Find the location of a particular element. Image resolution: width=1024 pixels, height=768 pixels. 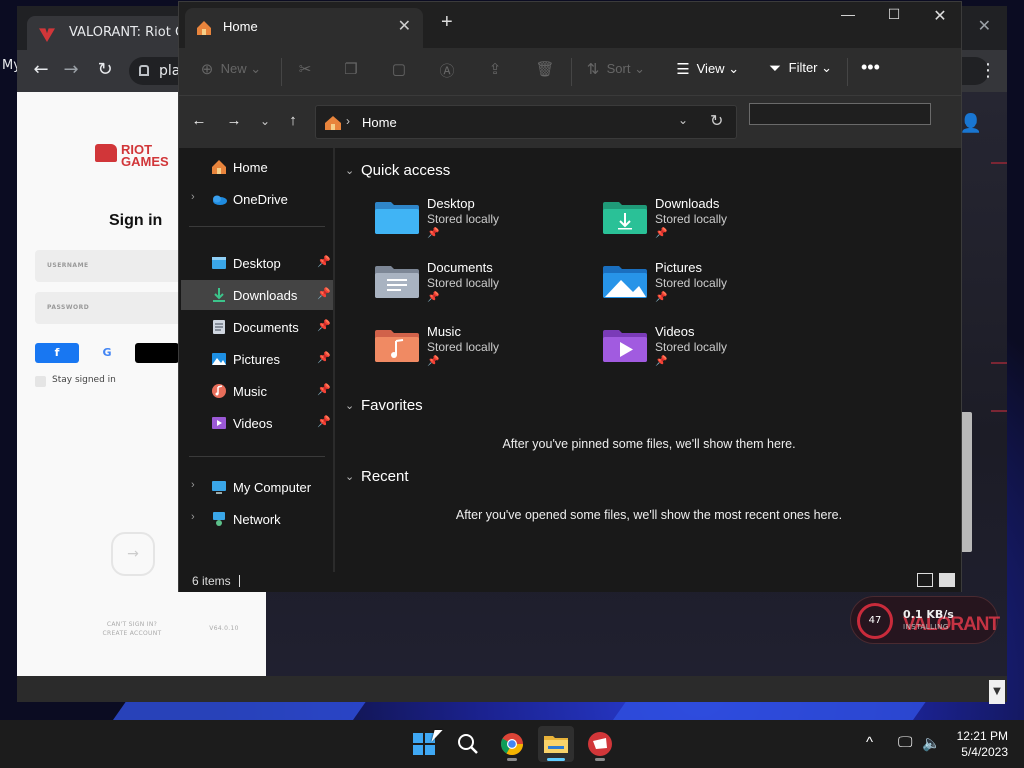

paste-button: ▢ is located at coordinates (399, 69).